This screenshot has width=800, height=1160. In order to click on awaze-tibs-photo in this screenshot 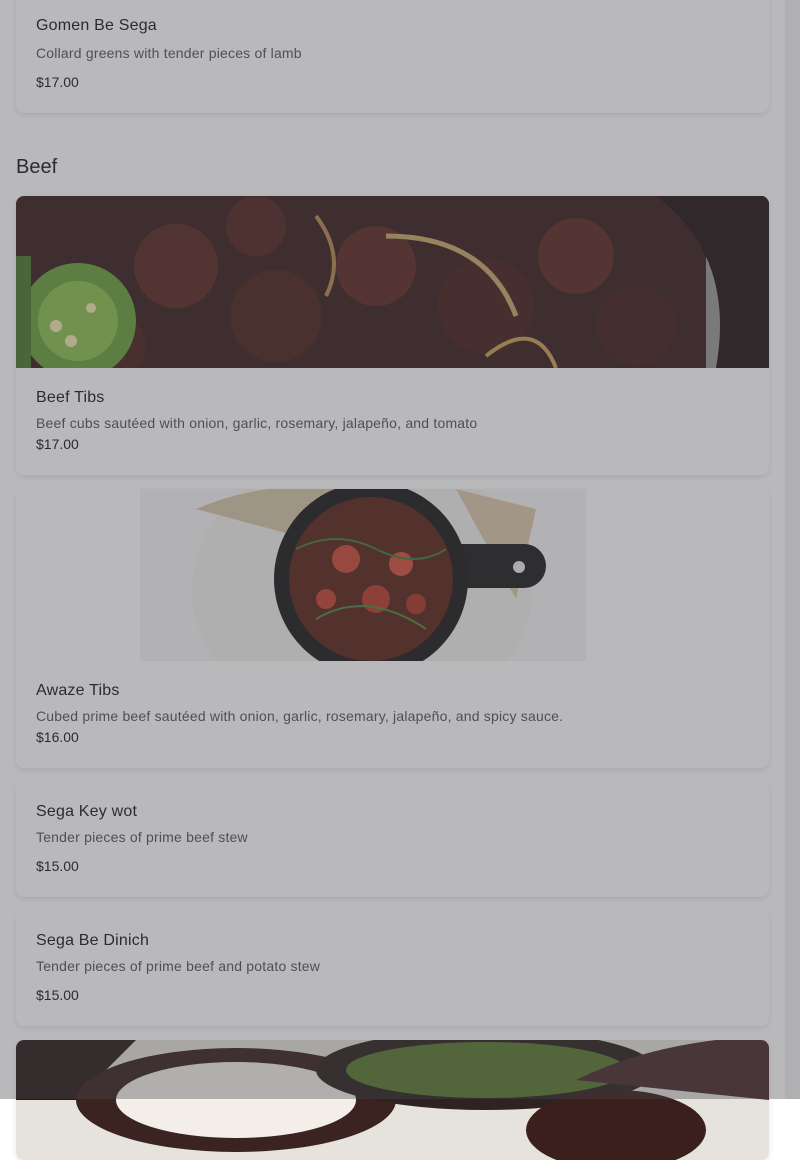, I will do `click(392, 575)`.